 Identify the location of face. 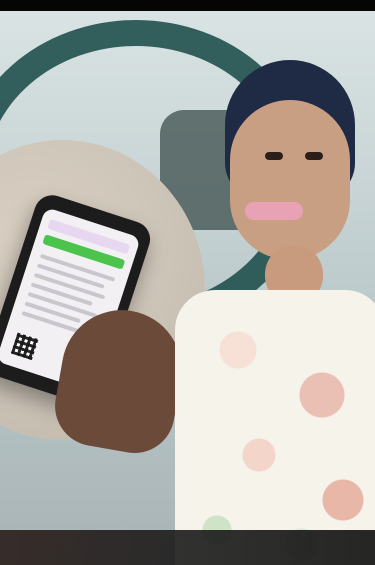
(290, 180).